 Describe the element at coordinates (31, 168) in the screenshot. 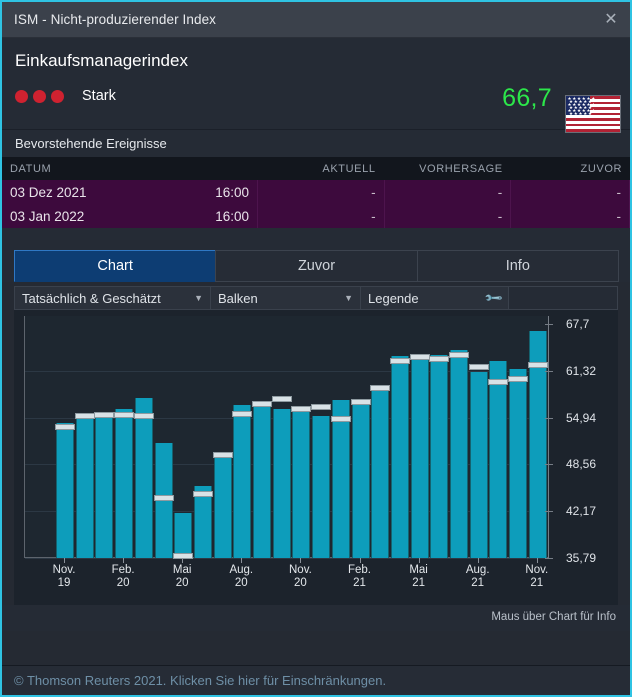

I see `column-header-date: DATUM` at that location.